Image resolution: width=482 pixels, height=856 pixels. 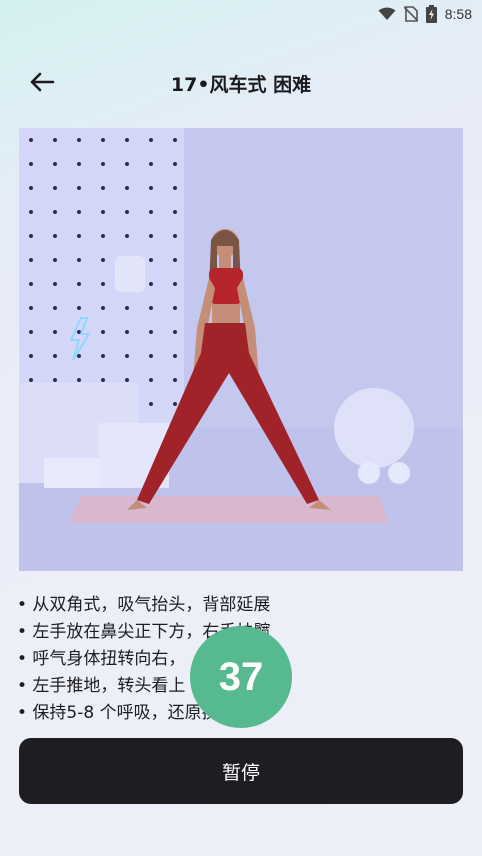 I want to click on pause-button: 暂停, so click(x=241, y=771).